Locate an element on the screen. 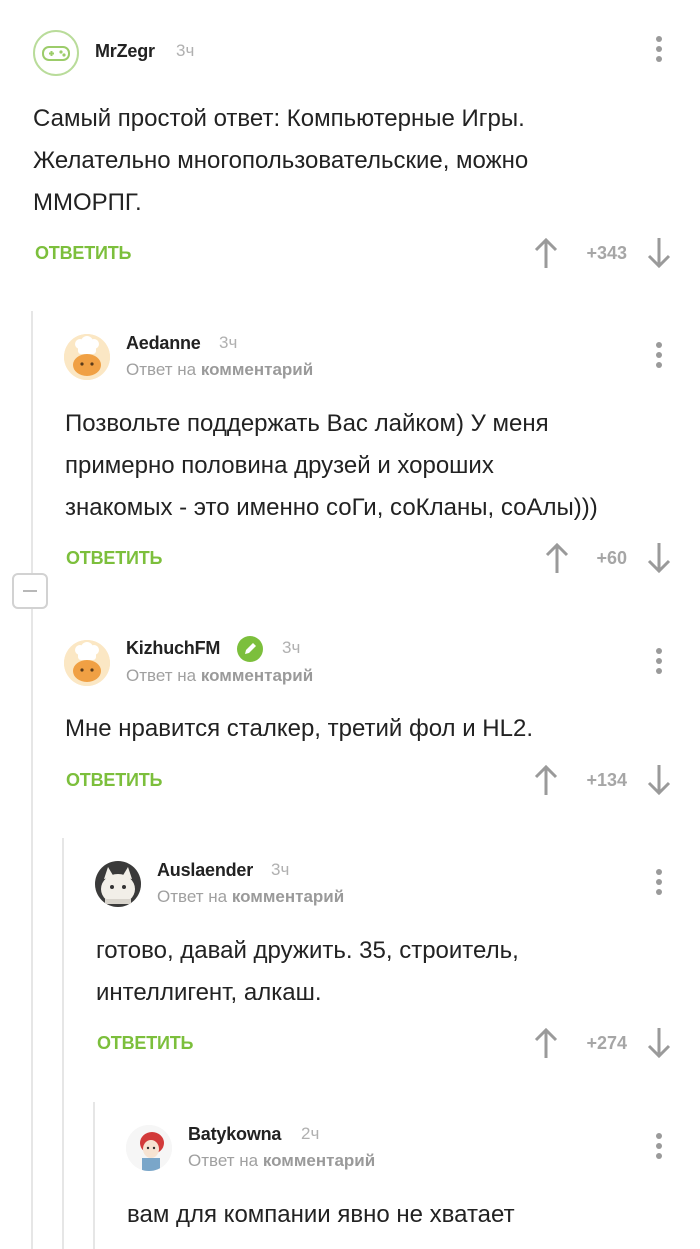 This screenshot has height=1249, width=700. gamepad-icon is located at coordinates (56, 53).